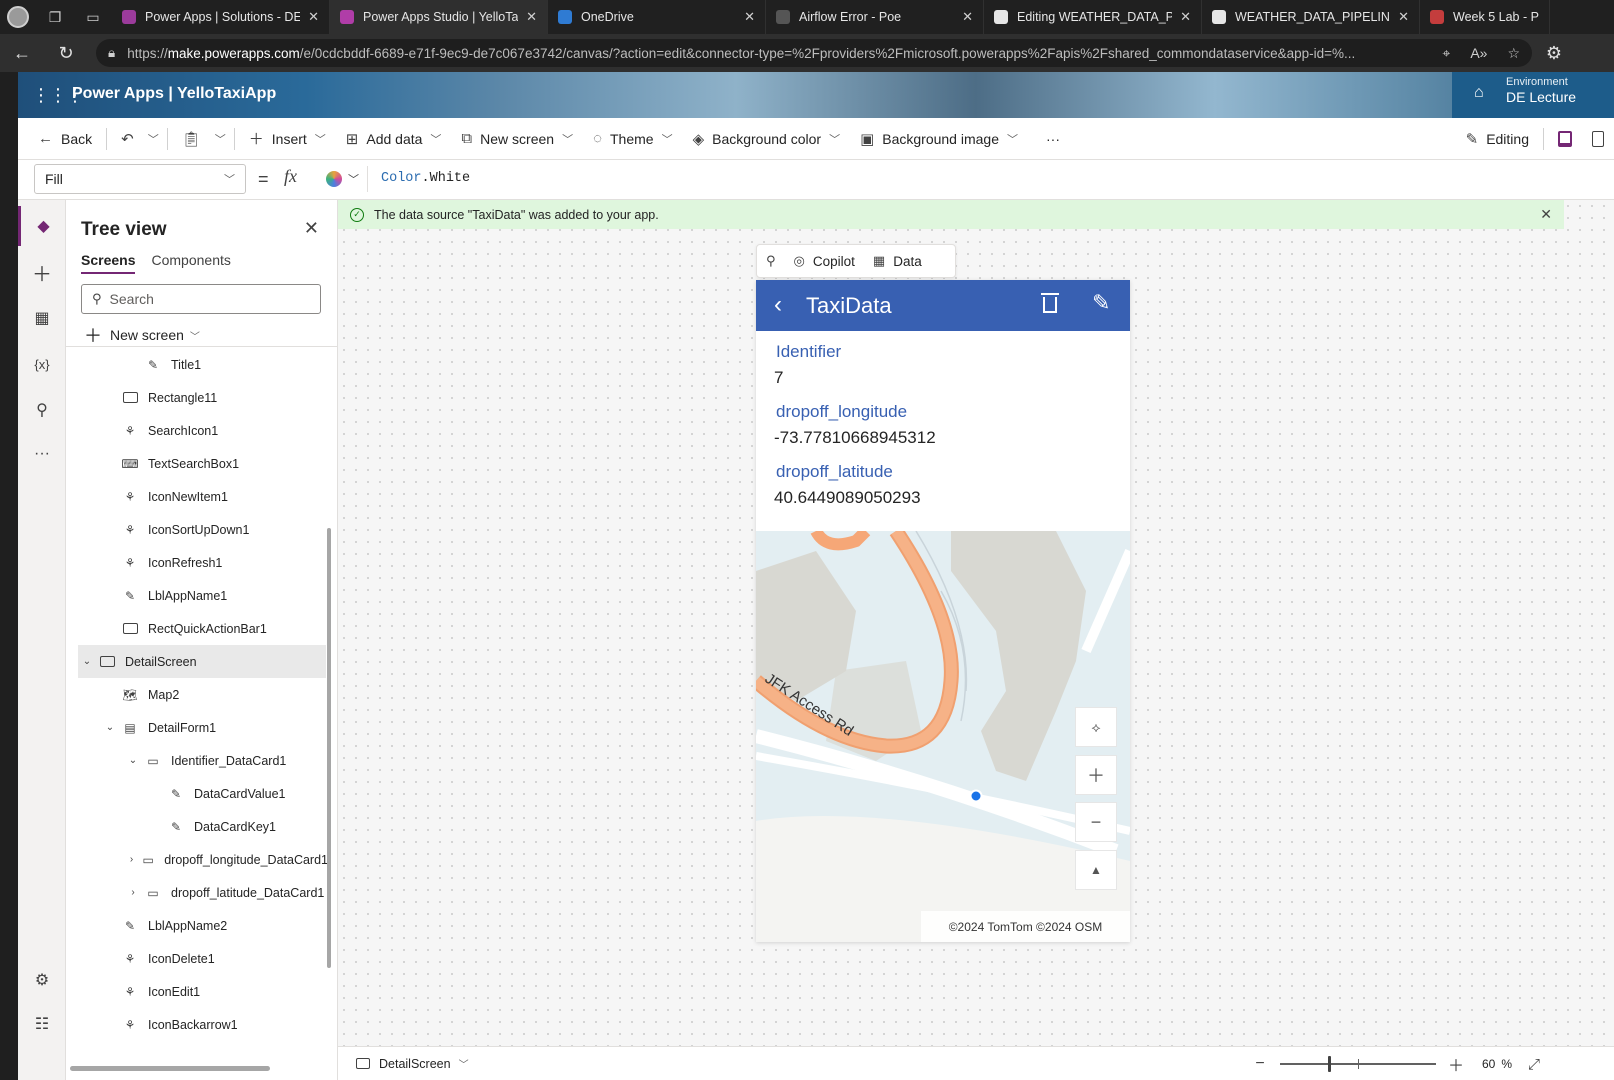 The height and width of the screenshot is (1080, 1614). I want to click on tree-search-input: ⚲ Search, so click(201, 299).